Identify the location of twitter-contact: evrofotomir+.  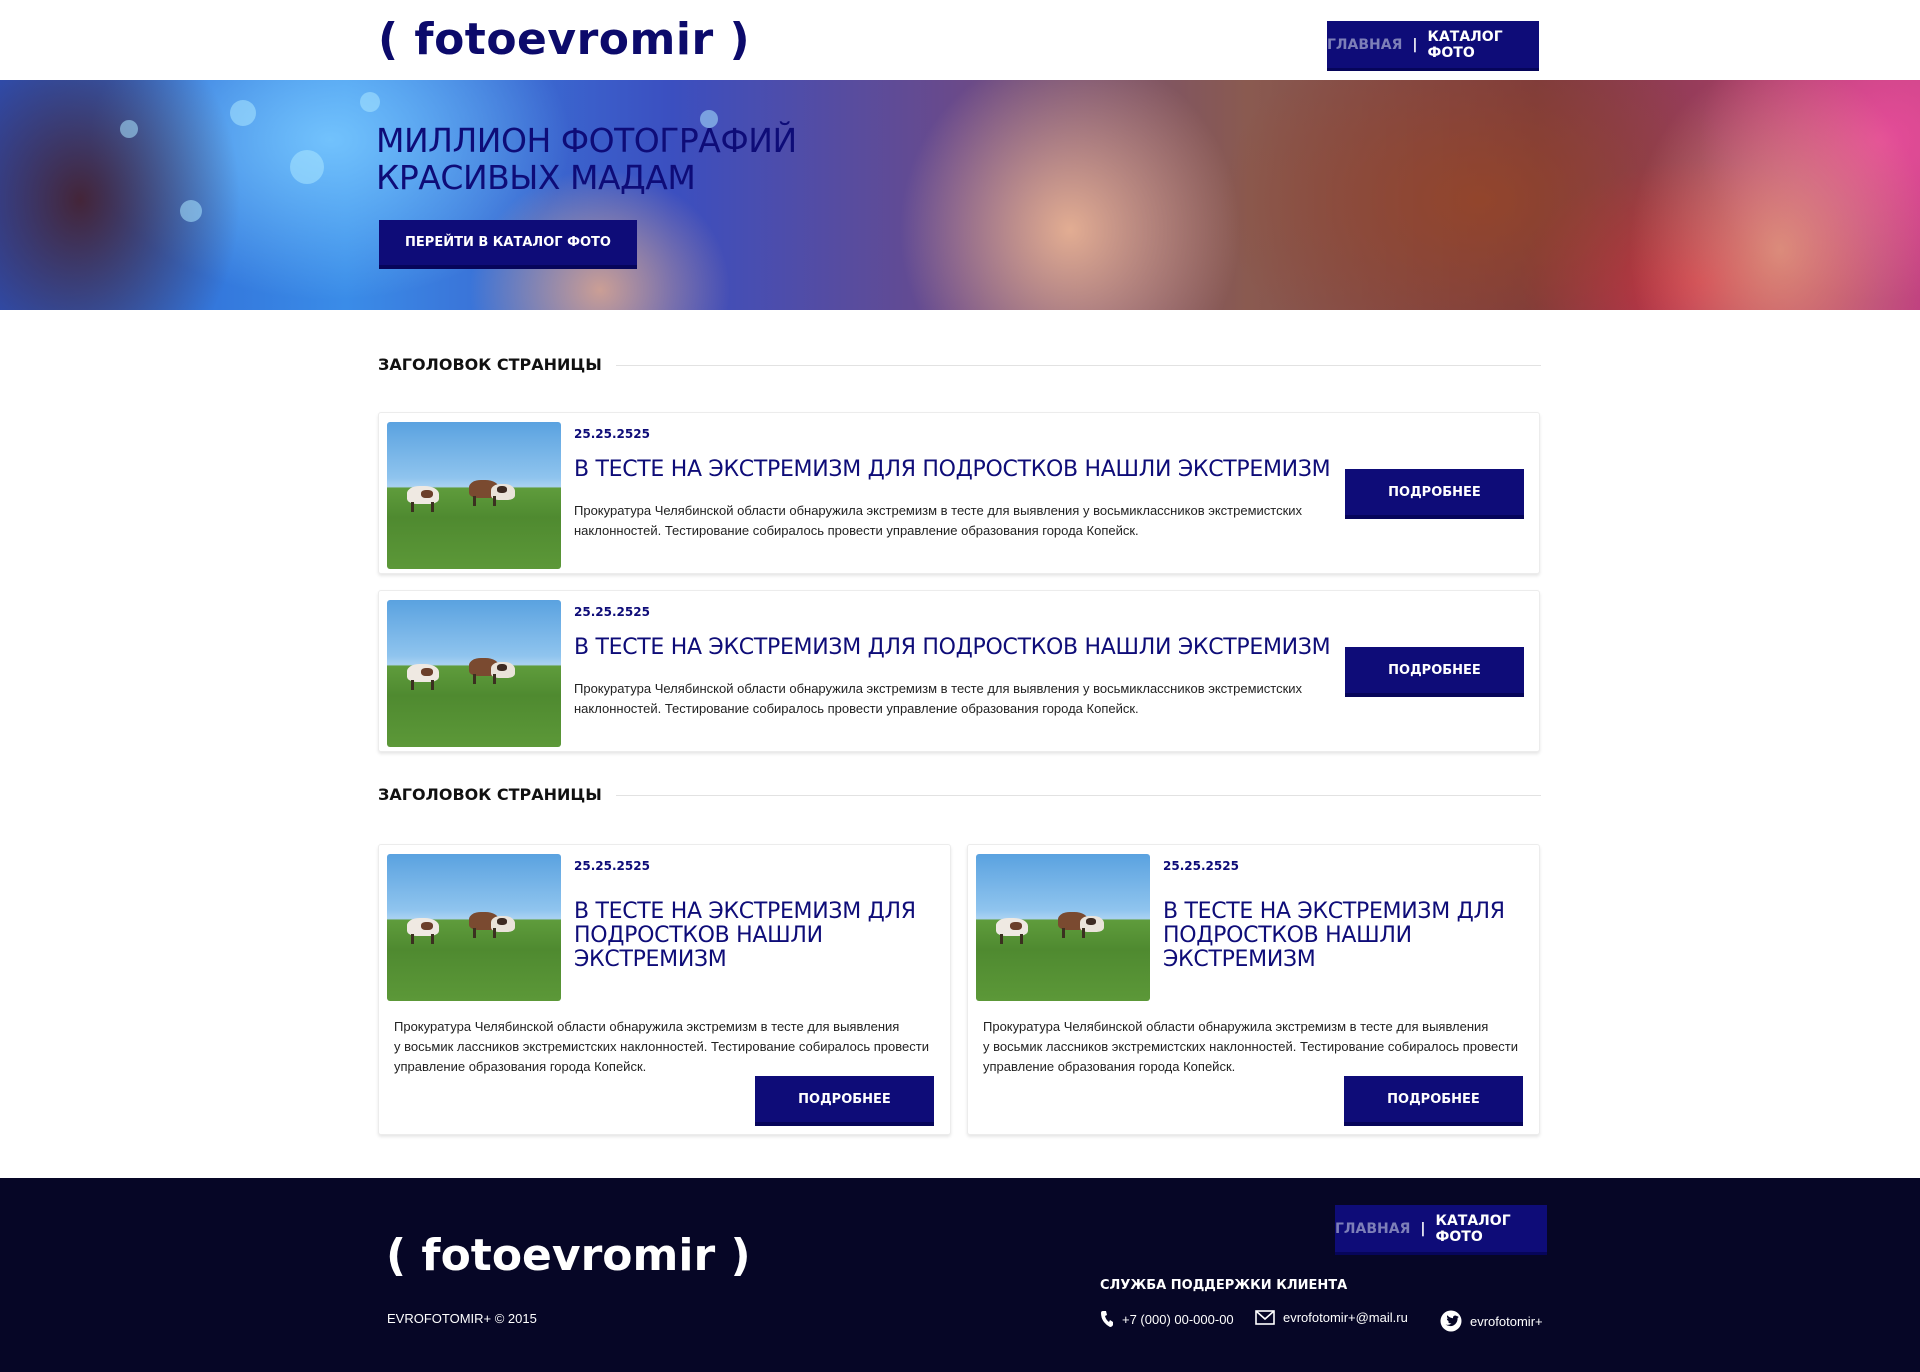
(1491, 1321).